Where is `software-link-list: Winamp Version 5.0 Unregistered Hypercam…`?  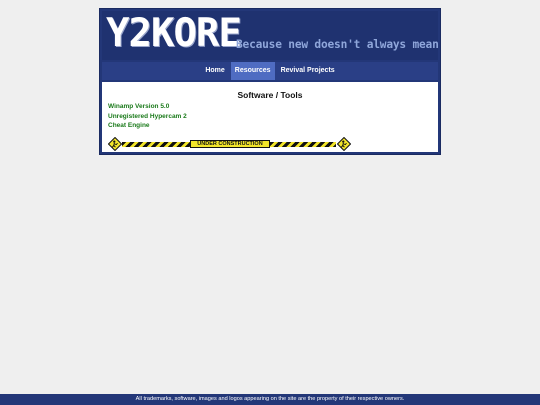 software-link-list: Winamp Version 5.0 Unregistered Hypercam… is located at coordinates (147, 116).